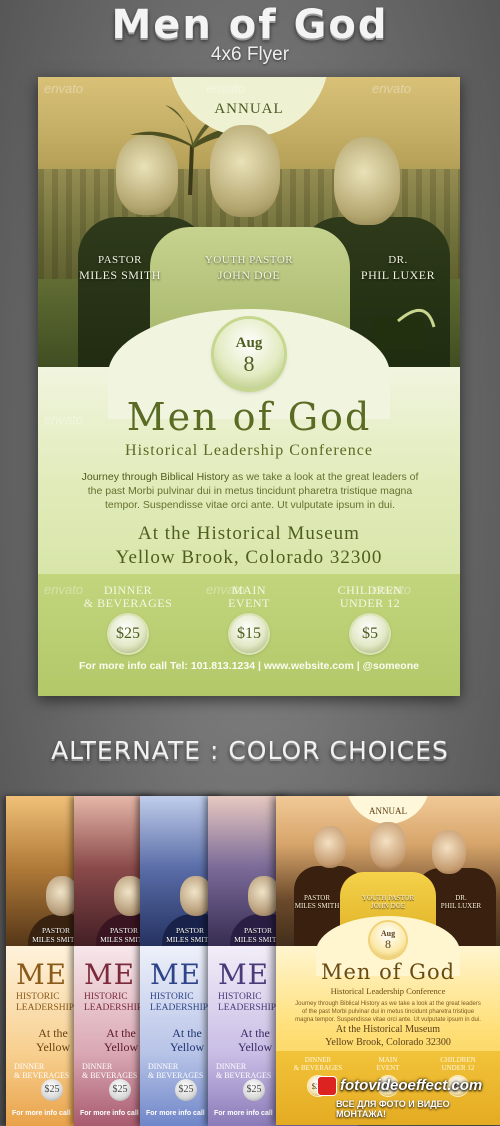 The height and width of the screenshot is (1126, 500). What do you see at coordinates (370, 634) in the screenshot?
I see `price-coin-children: $5` at bounding box center [370, 634].